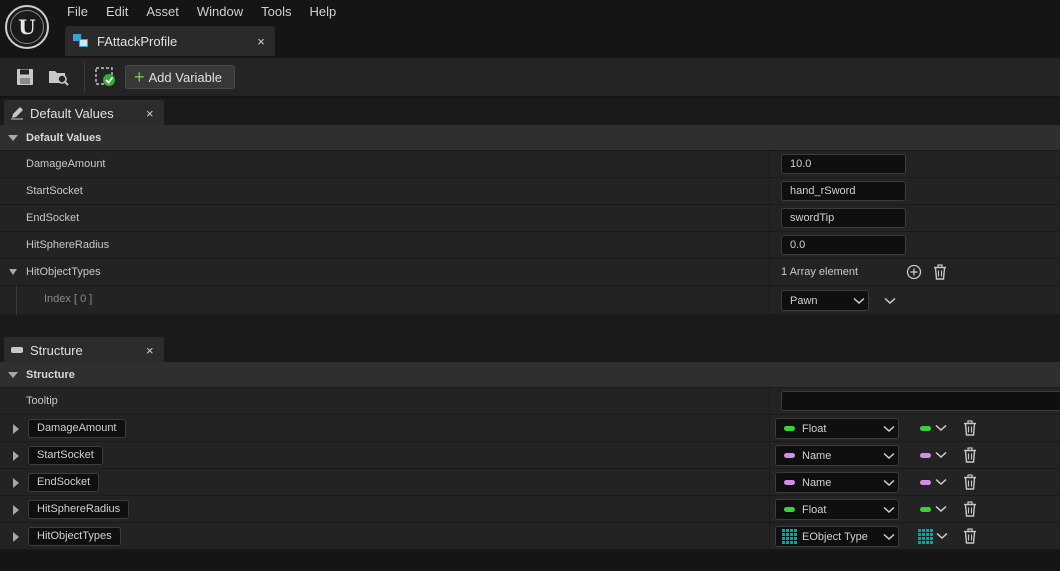  What do you see at coordinates (50, 374) in the screenshot?
I see `section-title: Structure` at bounding box center [50, 374].